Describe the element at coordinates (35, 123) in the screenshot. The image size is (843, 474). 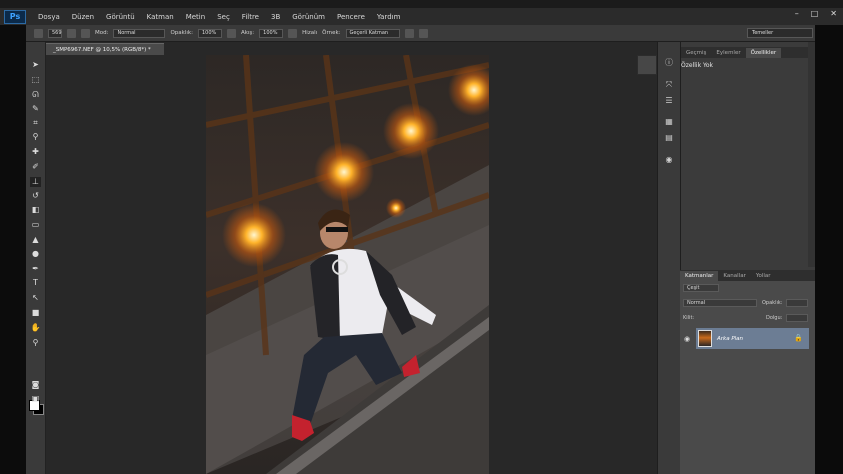
I see `crop-tool-icon: ⌗` at that location.